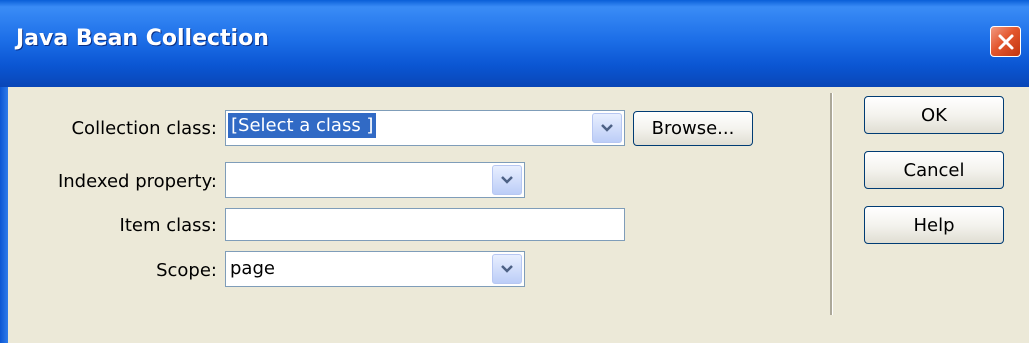 The image size is (1029, 343). I want to click on scope-dropdown-button, so click(507, 269).